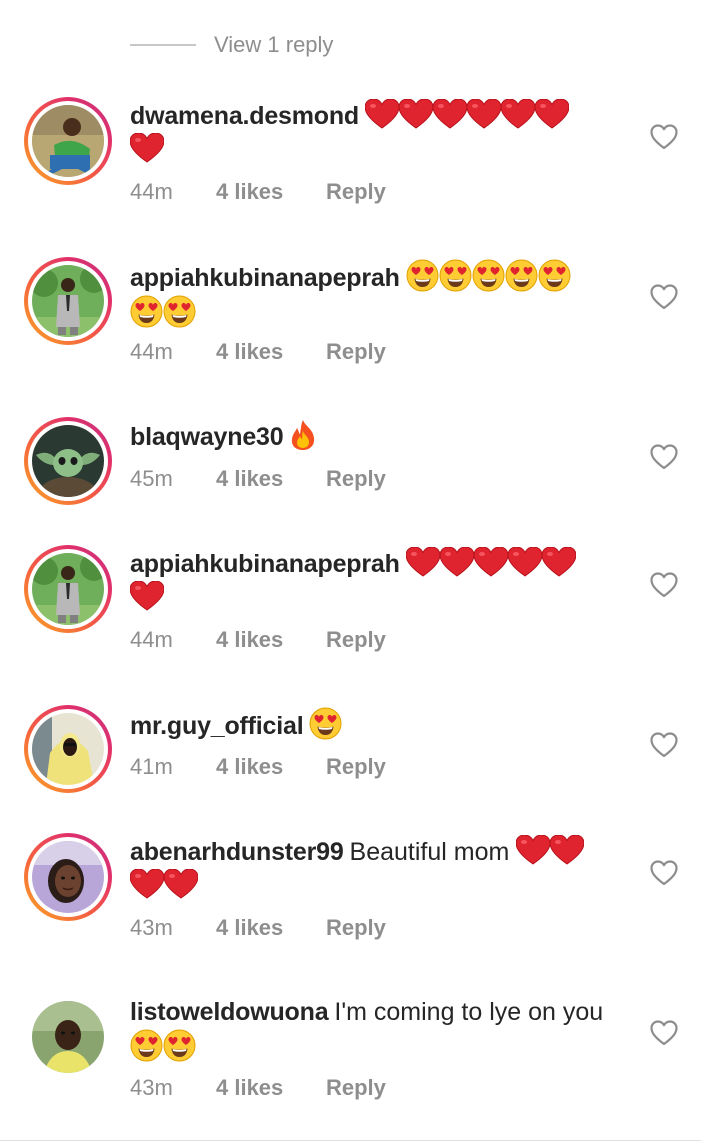  What do you see at coordinates (274, 44) in the screenshot?
I see `view-replies-label: View 1 reply` at bounding box center [274, 44].